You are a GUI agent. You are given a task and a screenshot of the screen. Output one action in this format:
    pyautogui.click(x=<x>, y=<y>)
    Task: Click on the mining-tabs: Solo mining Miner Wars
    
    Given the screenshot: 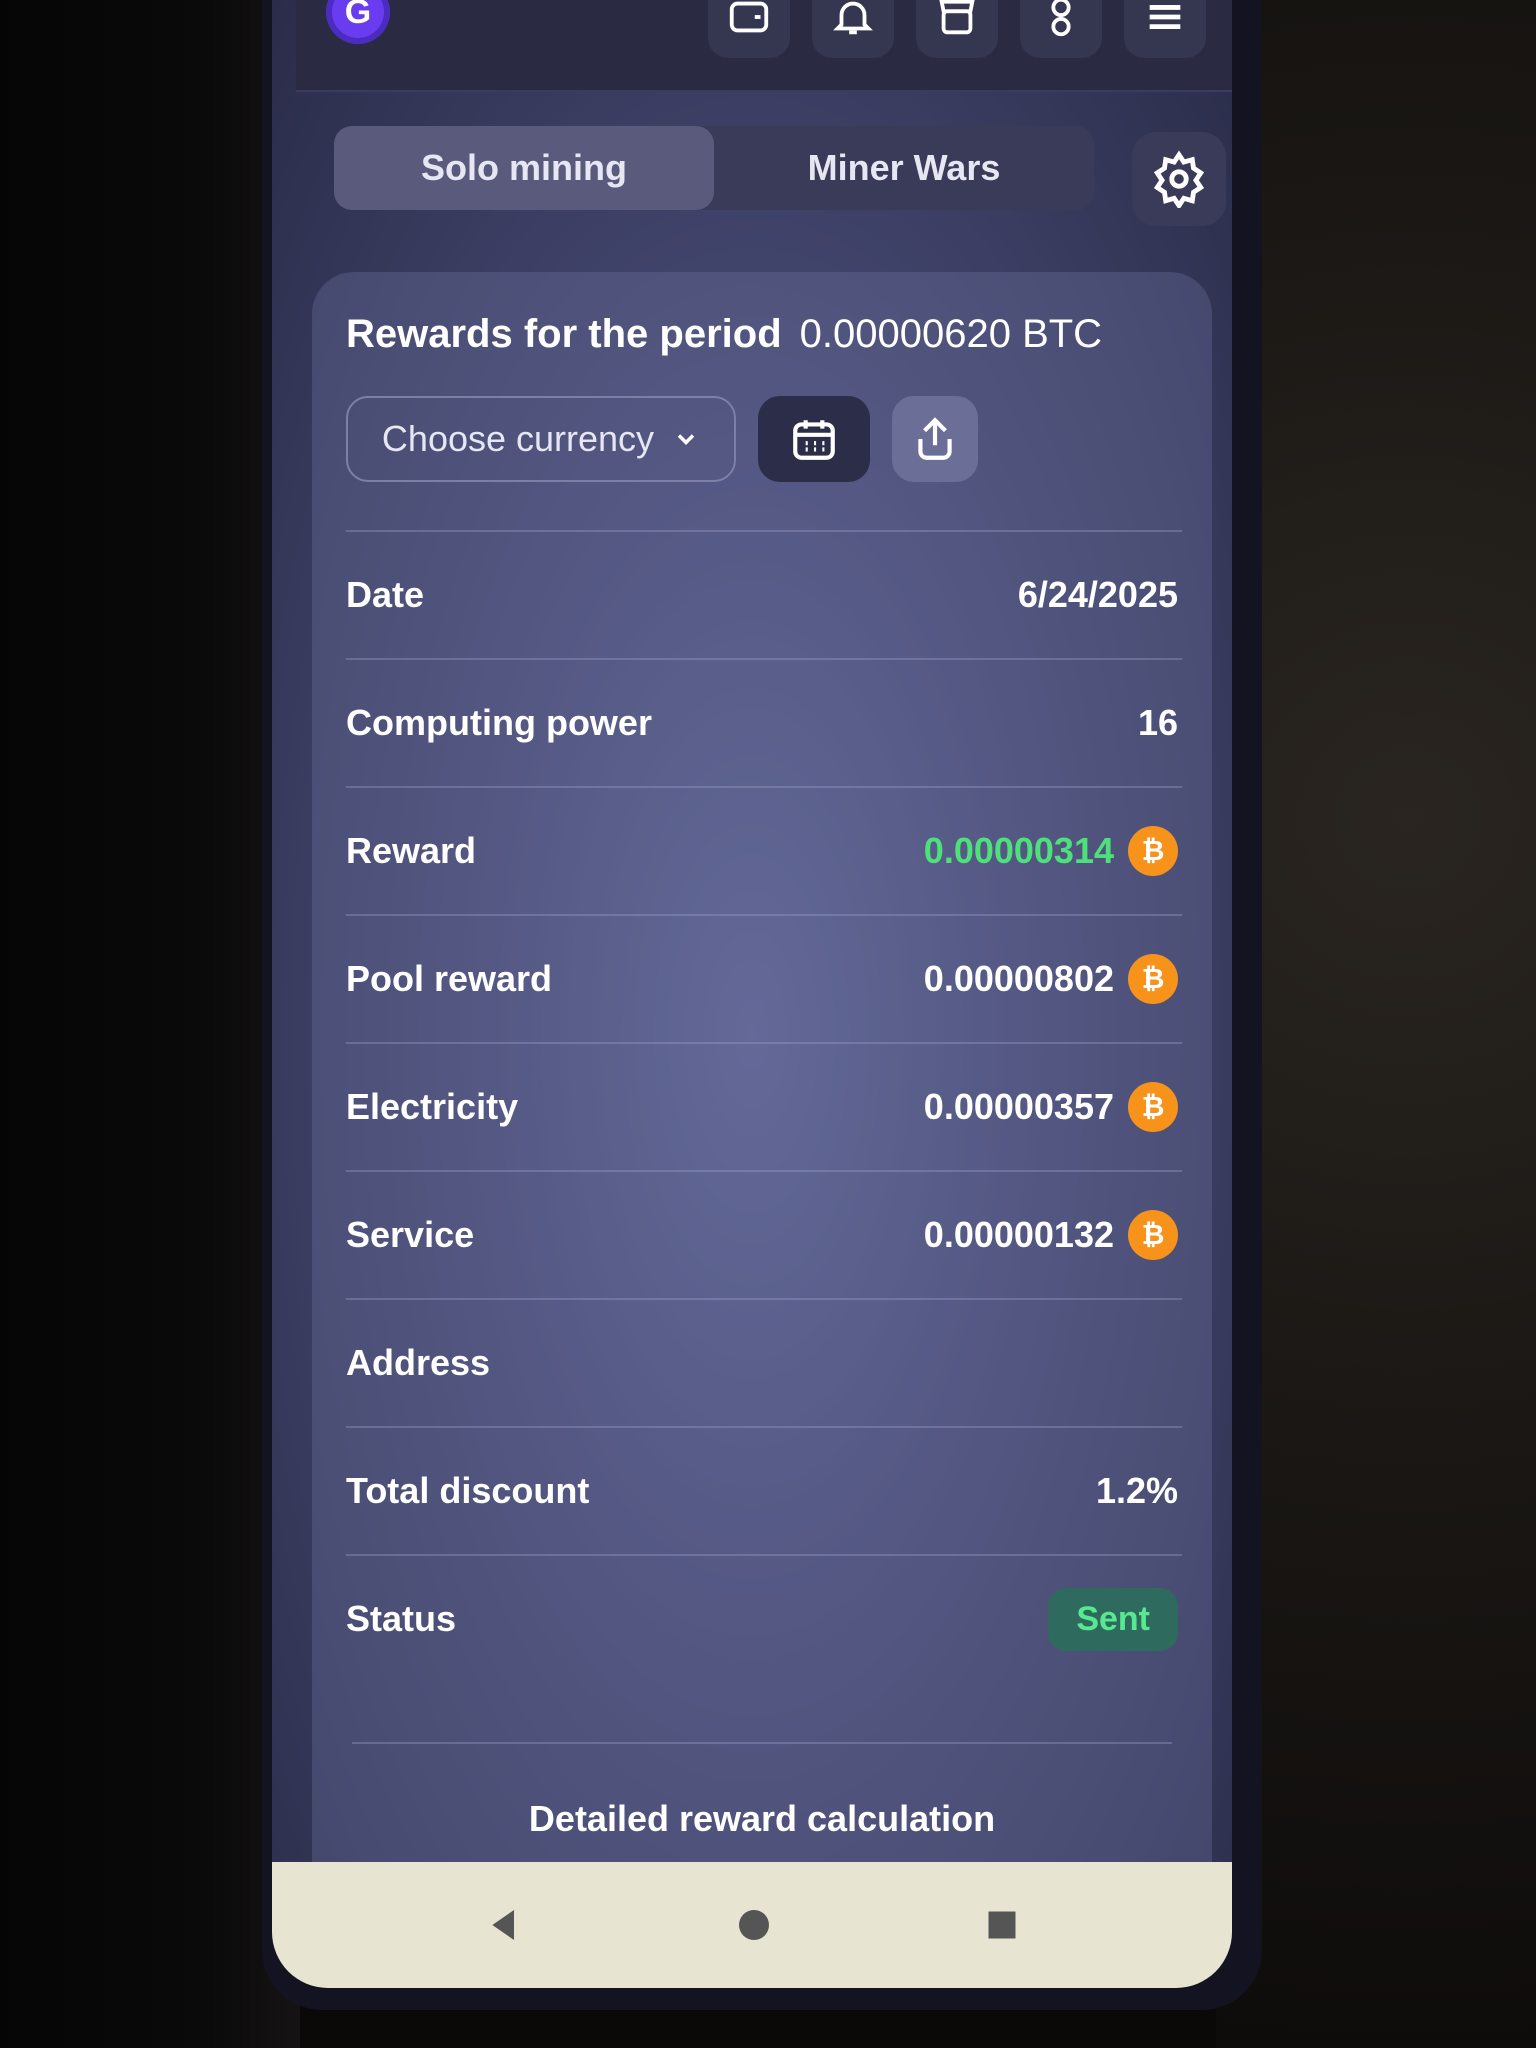 What is the action you would take?
    pyautogui.click(x=714, y=168)
    